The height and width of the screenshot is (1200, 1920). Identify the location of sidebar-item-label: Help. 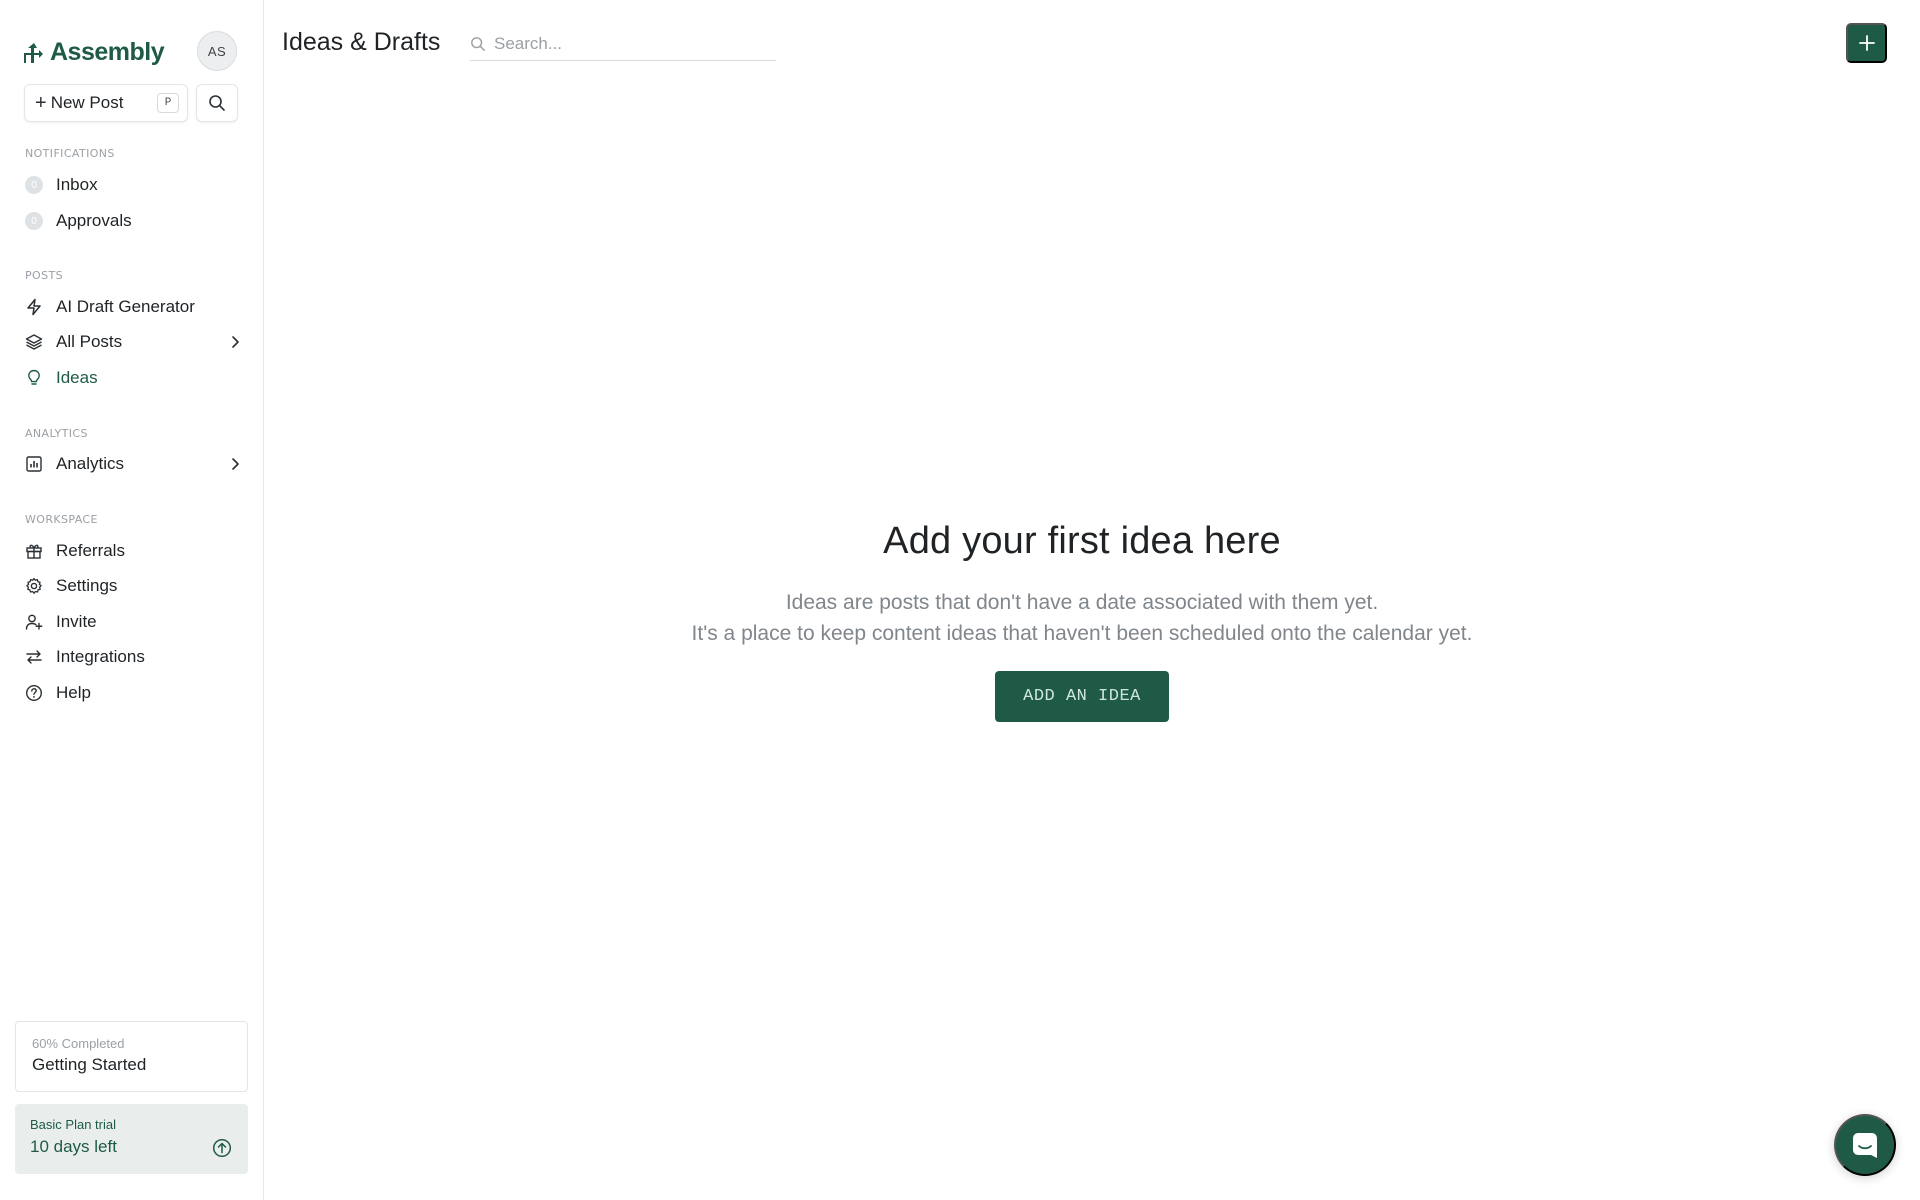
(73, 692).